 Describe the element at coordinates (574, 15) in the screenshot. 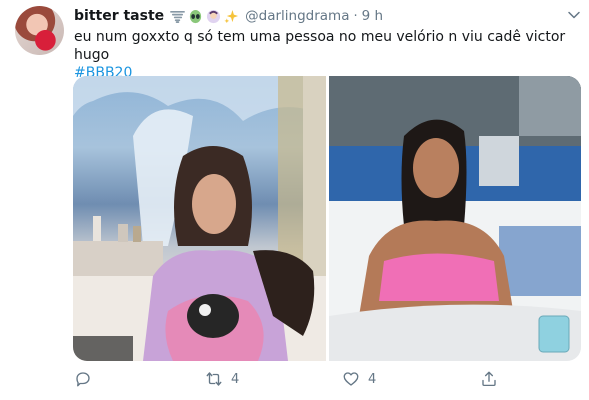

I see `chevron-down-icon` at that location.